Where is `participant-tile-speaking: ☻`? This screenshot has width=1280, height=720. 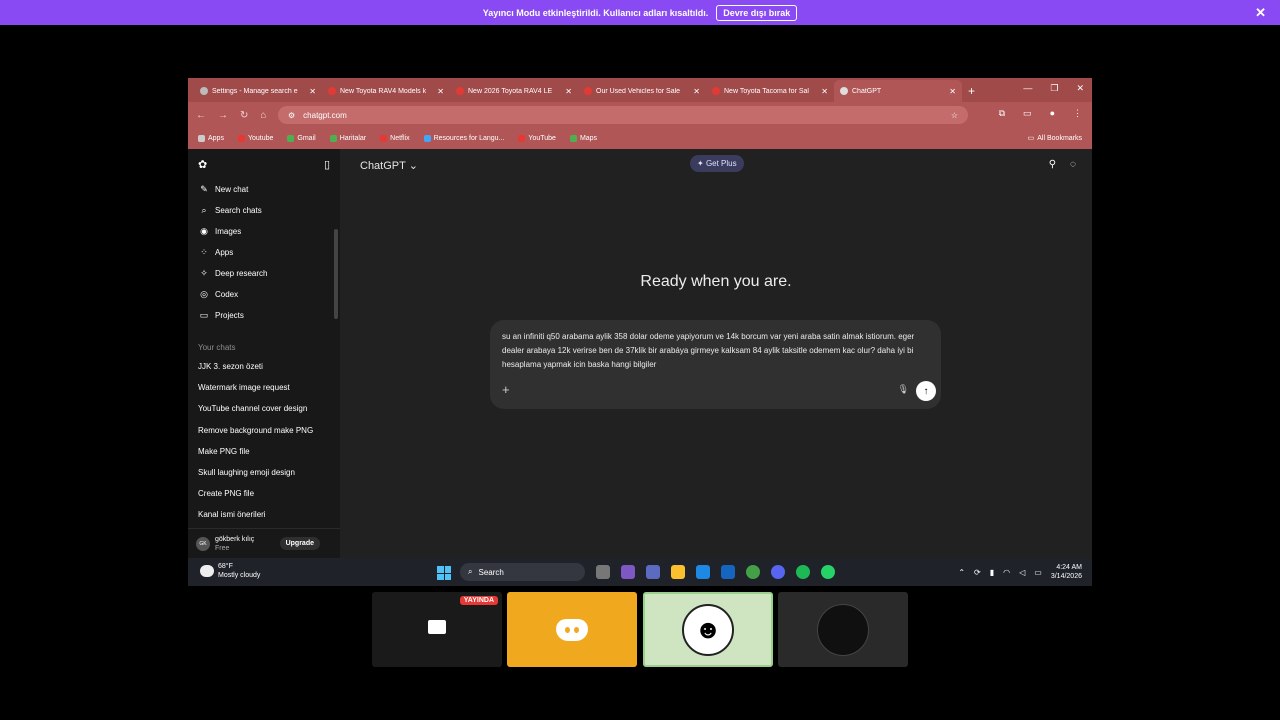
participant-tile-speaking: ☻ is located at coordinates (708, 629).